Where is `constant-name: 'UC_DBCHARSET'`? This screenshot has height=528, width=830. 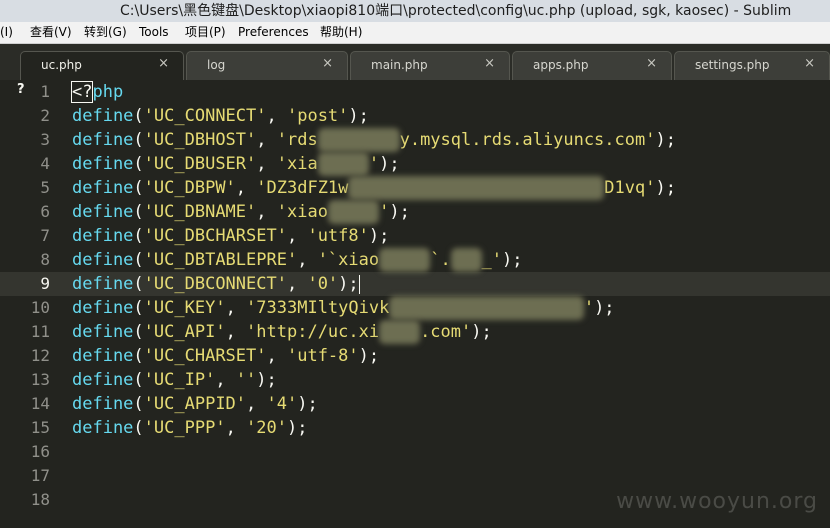
constant-name: 'UC_DBCHARSET' is located at coordinates (215, 236).